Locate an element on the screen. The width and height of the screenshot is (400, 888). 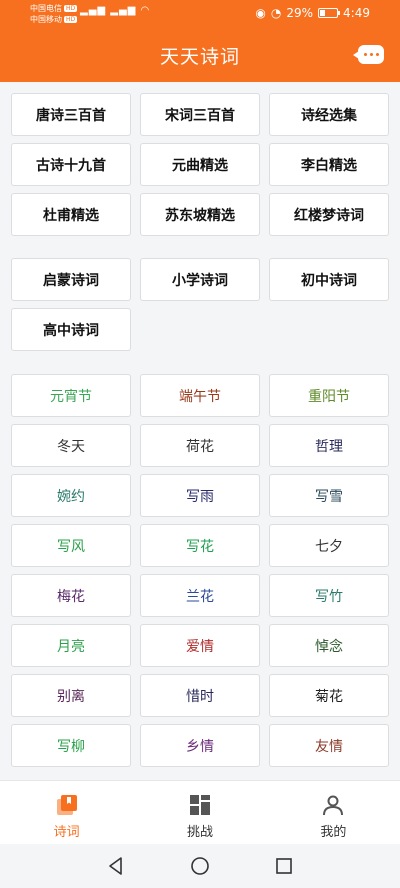
recents-icon is located at coordinates (284, 866).